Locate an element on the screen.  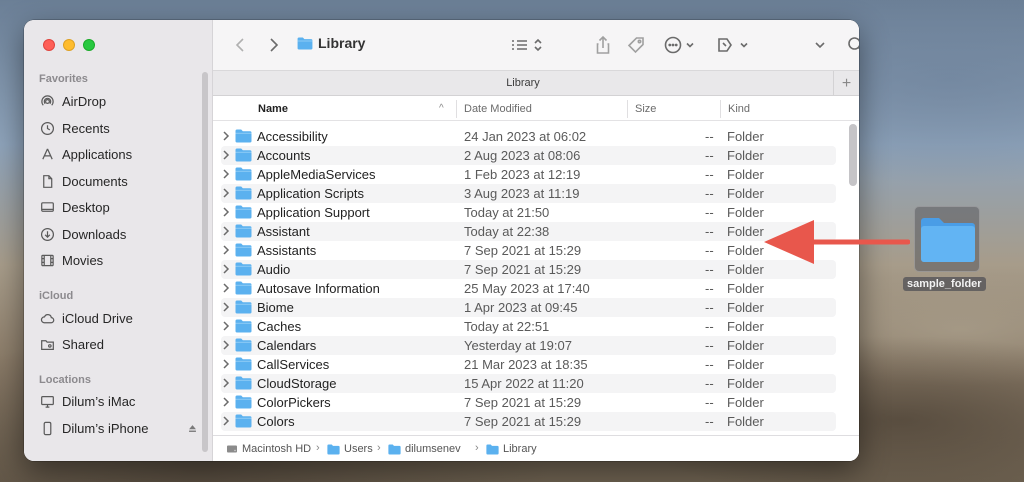
column-size: Size is located at coordinates (645, 110).